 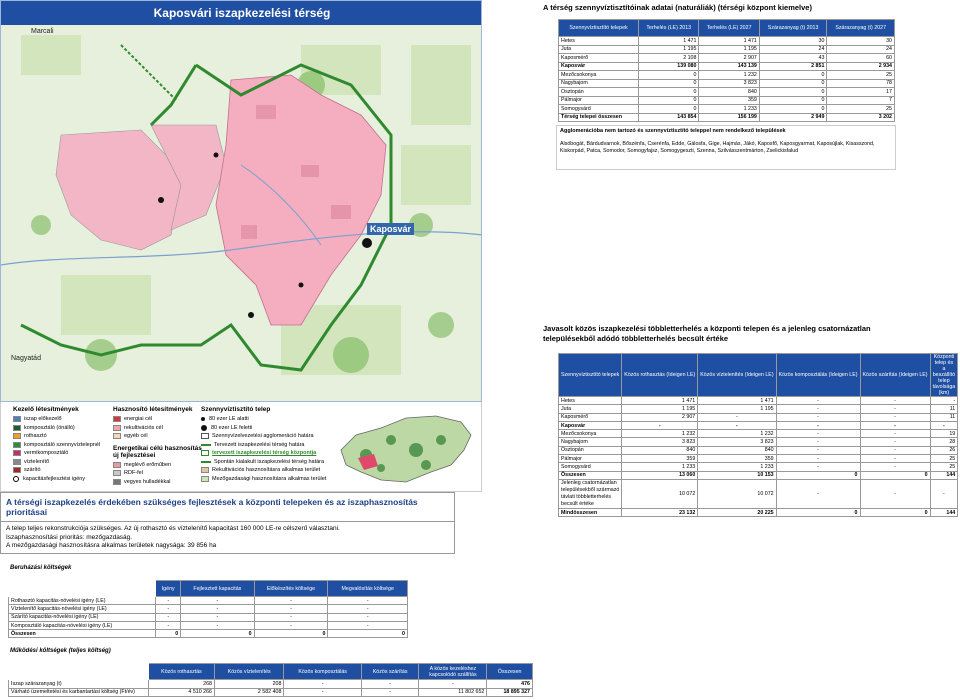 I want to click on column-header: Közös víztelenítés, so click(x=249, y=671).